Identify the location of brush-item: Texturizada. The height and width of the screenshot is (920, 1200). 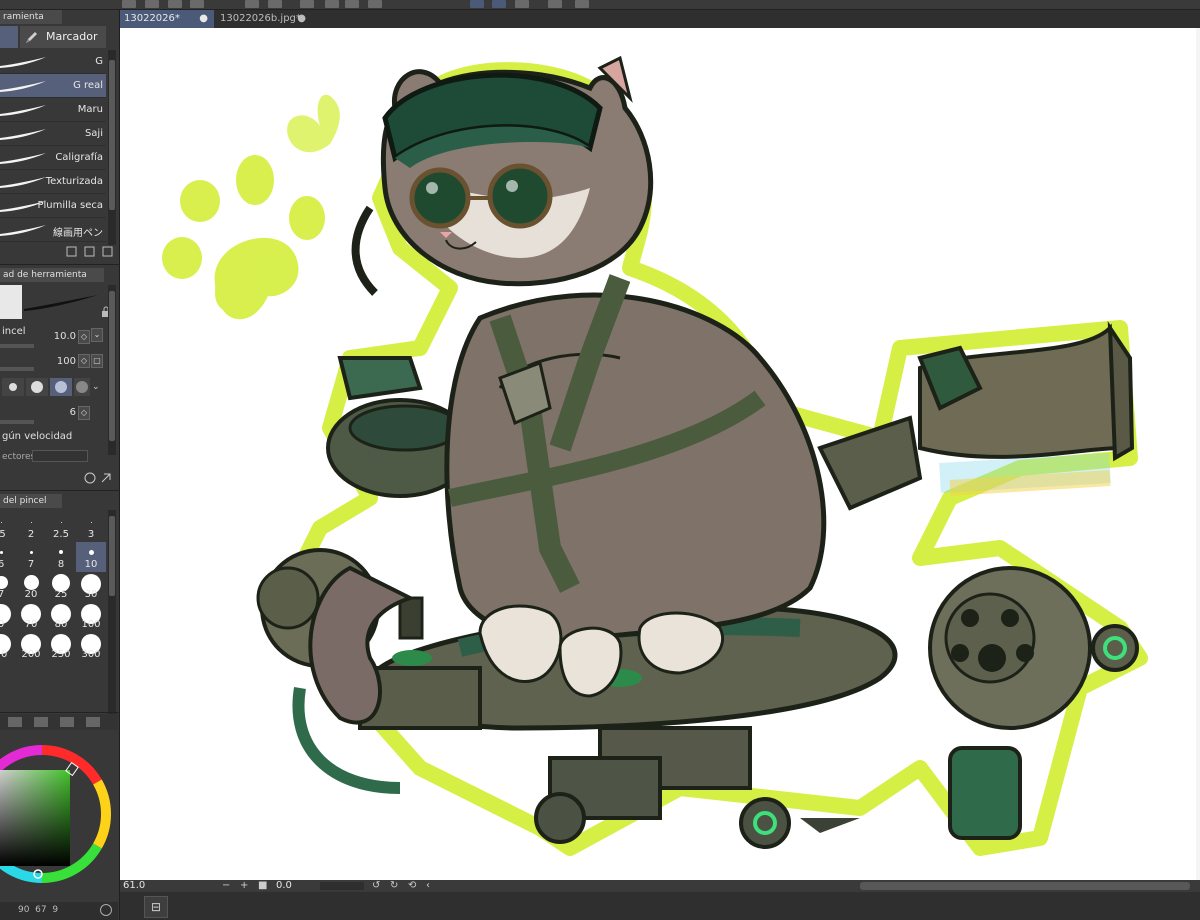
(53, 182).